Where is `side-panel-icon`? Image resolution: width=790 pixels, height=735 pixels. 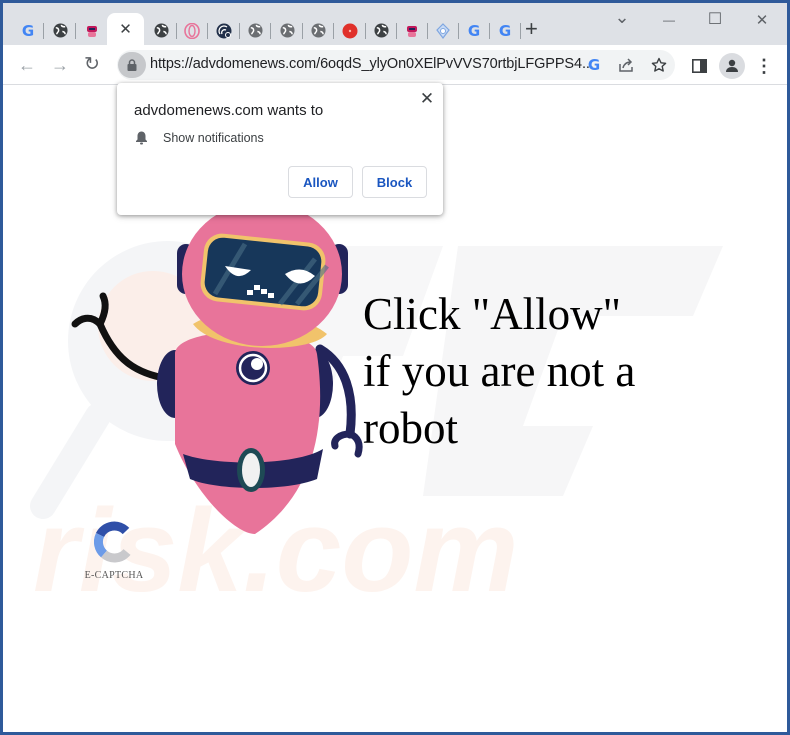 side-panel-icon is located at coordinates (699, 66).